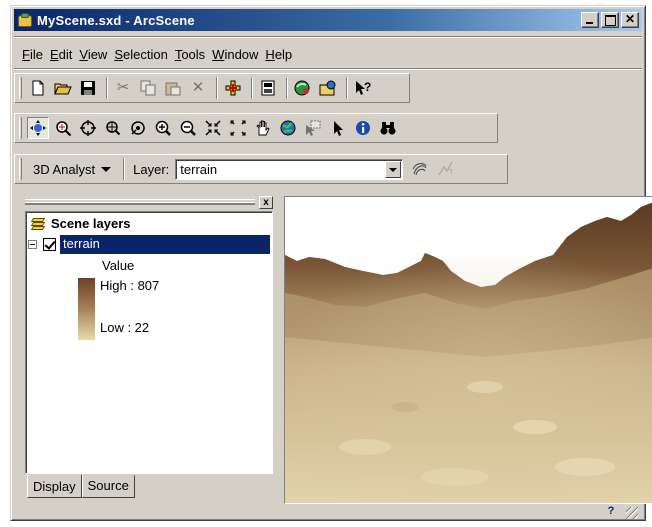 The width and height of the screenshot is (652, 527). What do you see at coordinates (235, 54) in the screenshot?
I see `menu-window: Window` at bounding box center [235, 54].